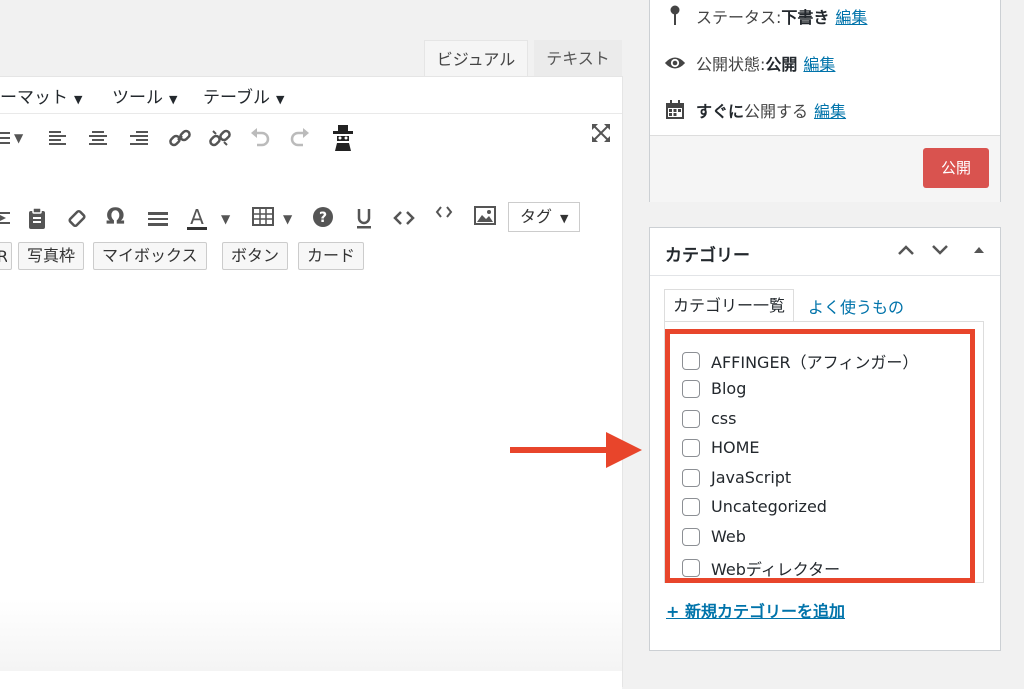  What do you see at coordinates (856, 306) in the screenshot?
I see `tab-popular-categories: よく使うもの` at bounding box center [856, 306].